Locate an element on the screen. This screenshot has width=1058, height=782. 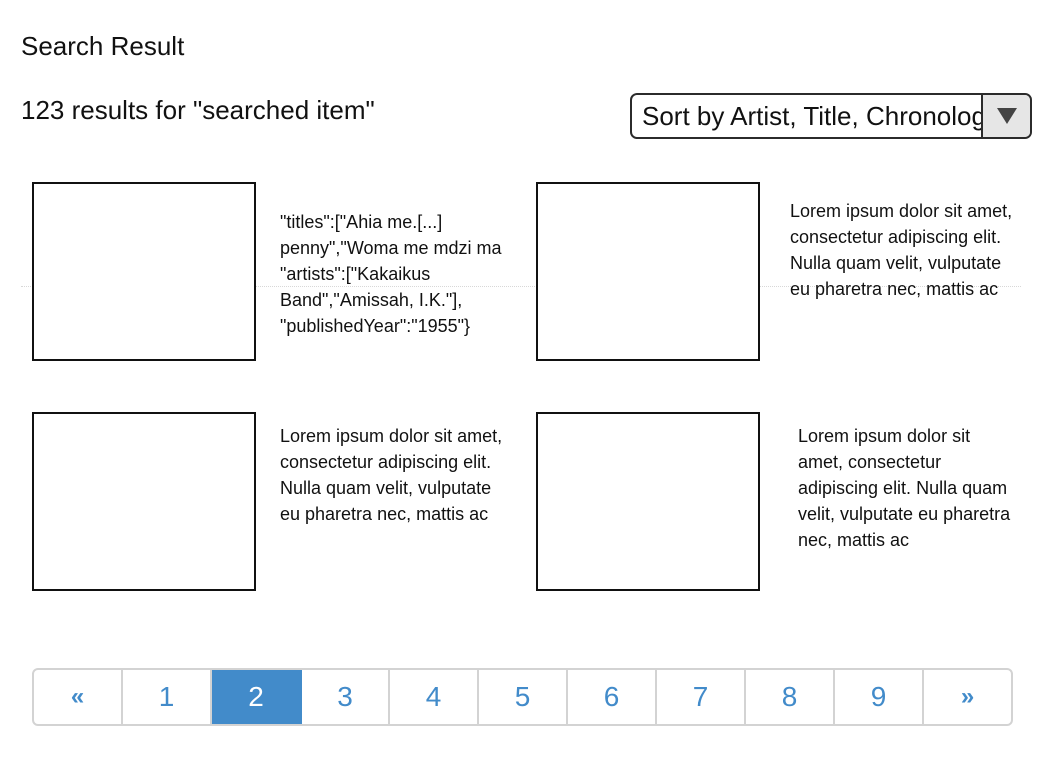
triangle-down-icon is located at coordinates (1005, 116).